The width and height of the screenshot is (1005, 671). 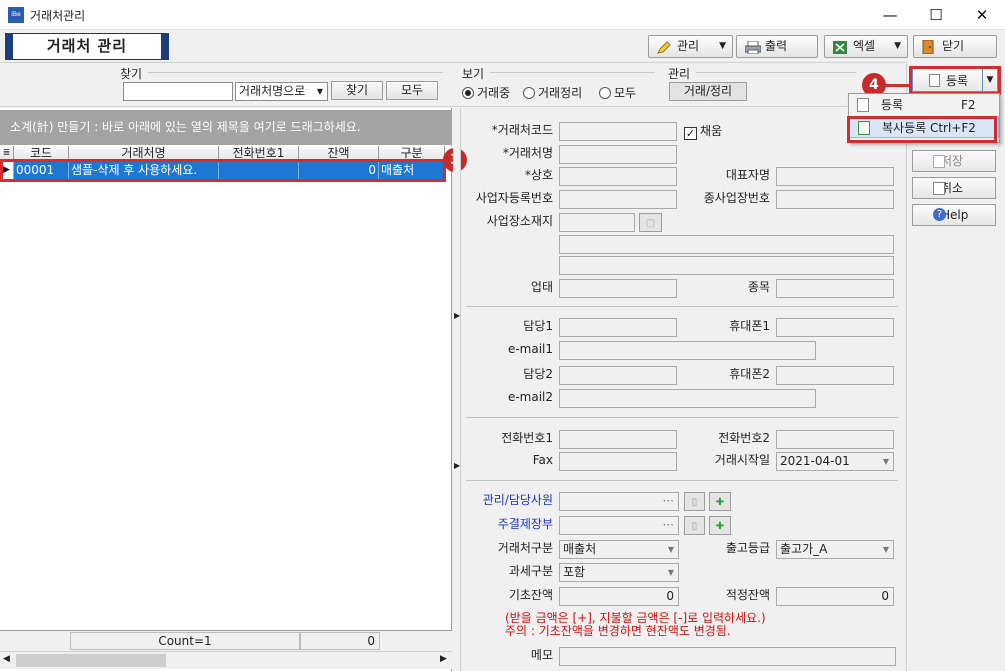 I want to click on code-label: *거래처코드, so click(x=522, y=130).